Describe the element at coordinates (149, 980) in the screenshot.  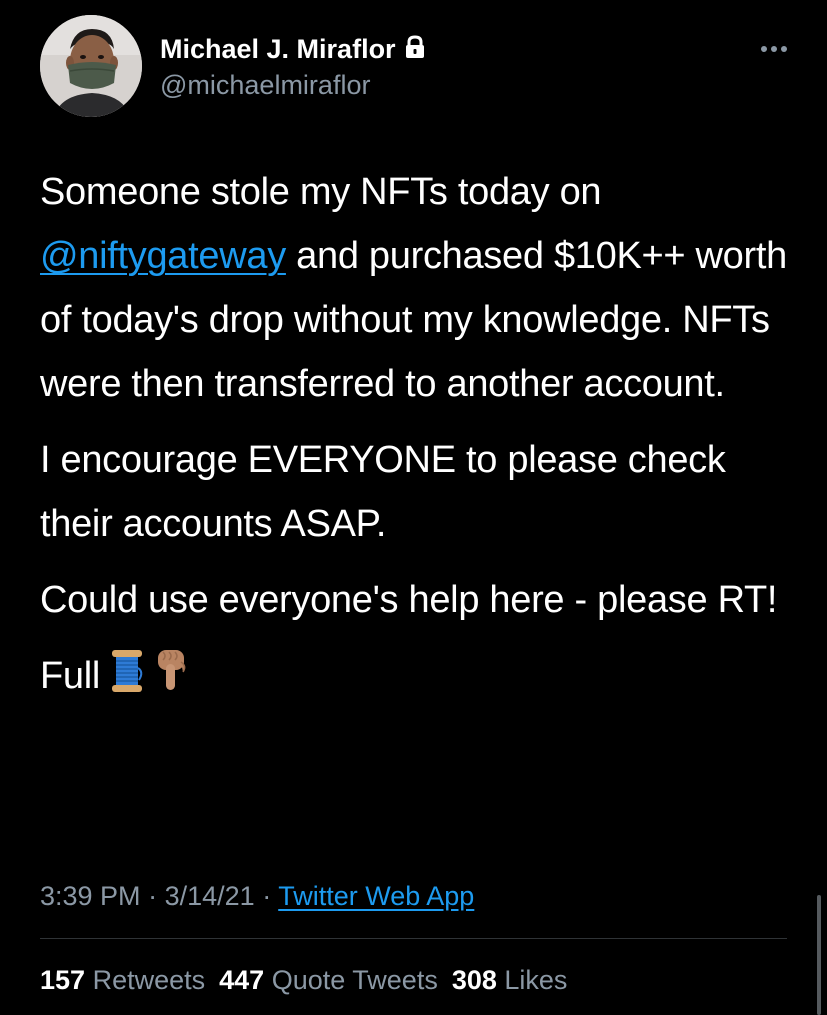
I see `retweets-label: Retweets` at that location.